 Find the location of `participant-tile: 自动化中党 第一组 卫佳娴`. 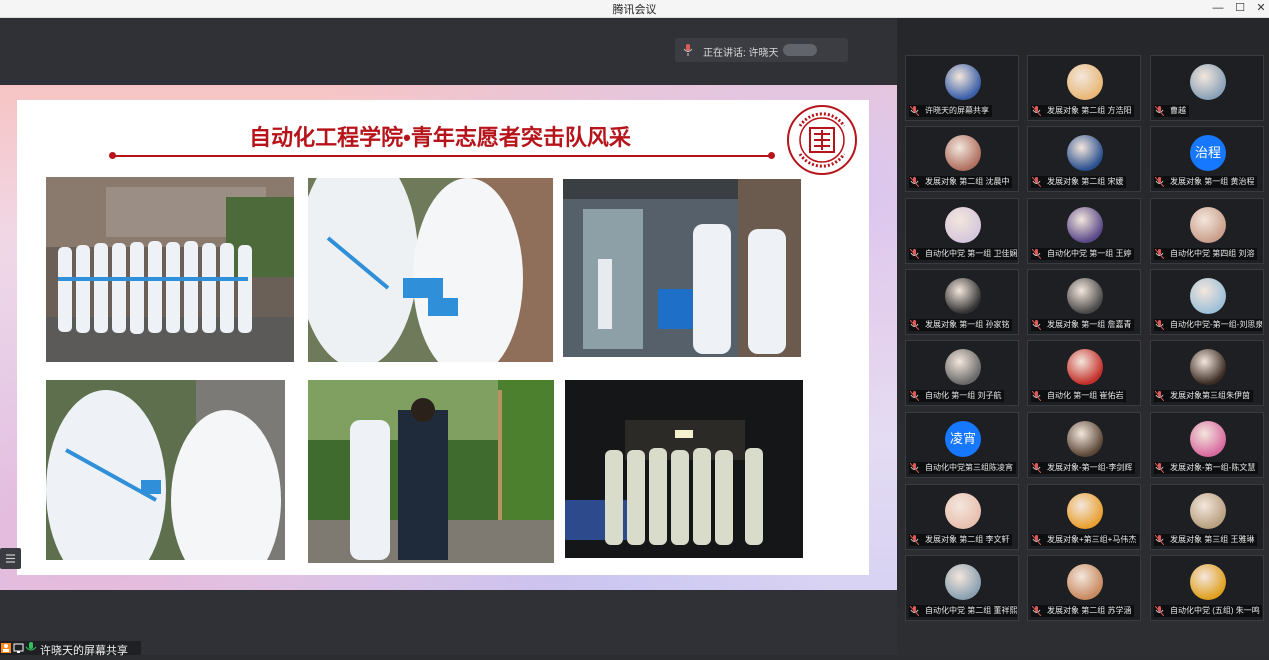

participant-tile: 自动化中党 第一组 卫佳娴 is located at coordinates (962, 231).